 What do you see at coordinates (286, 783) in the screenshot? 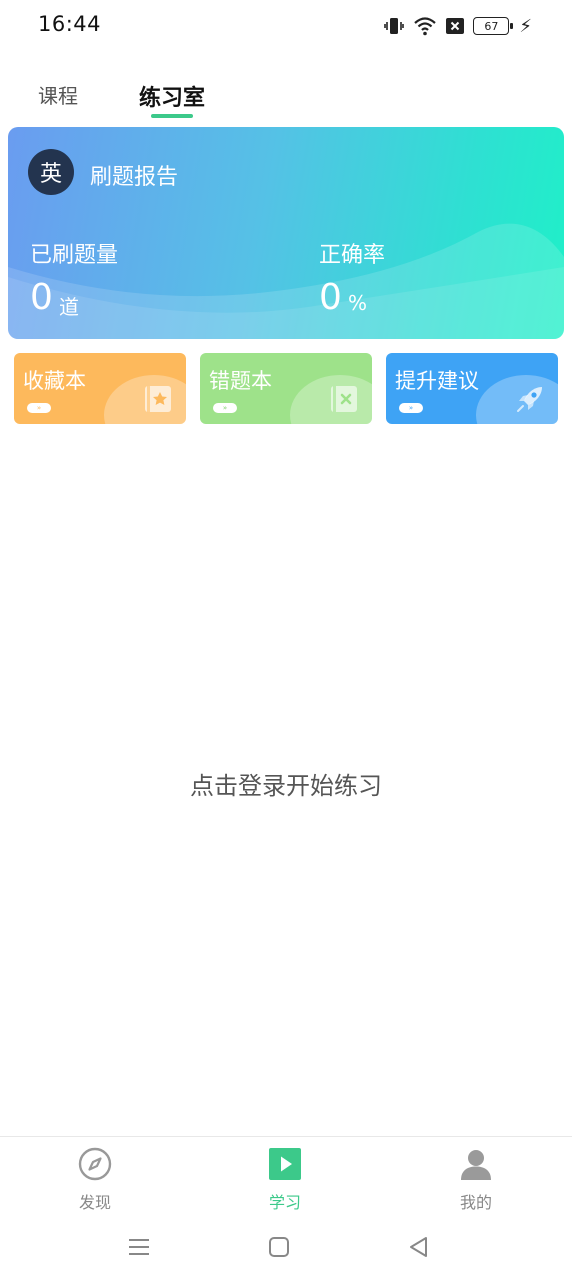
I see `login-to-practice-prompt: 点击登录开始练习` at bounding box center [286, 783].